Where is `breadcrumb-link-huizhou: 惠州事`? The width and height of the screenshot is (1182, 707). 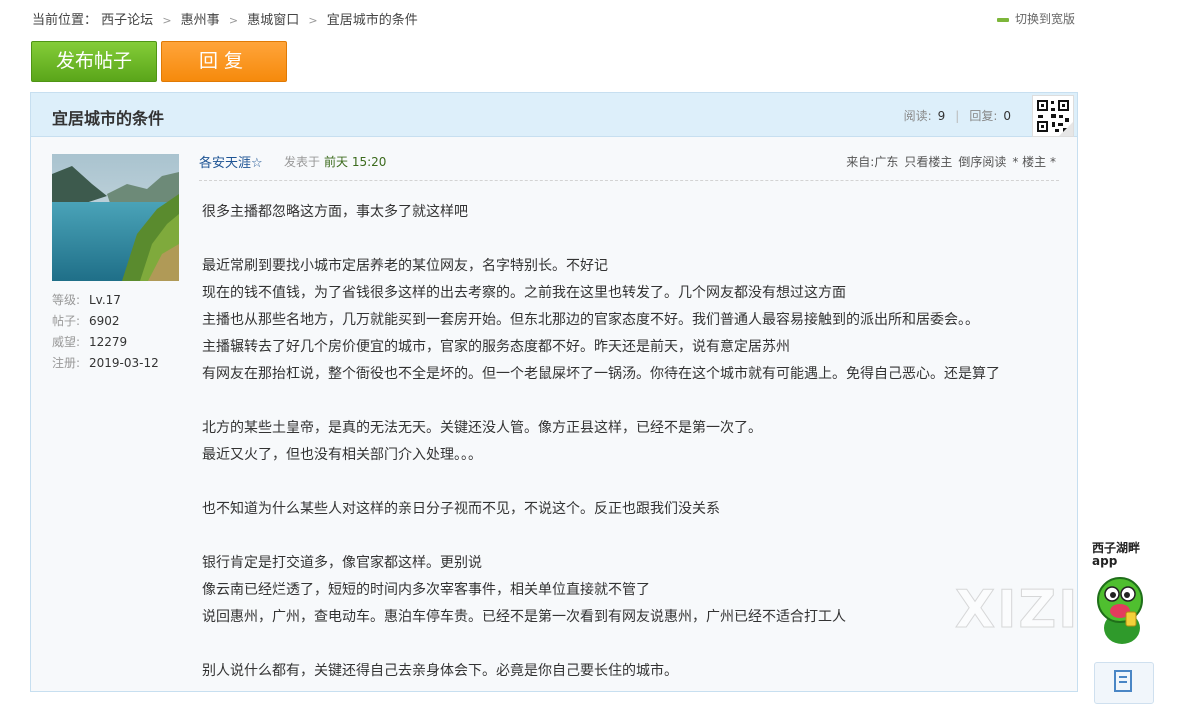
breadcrumb-link-huizhou: 惠州事 is located at coordinates (200, 20).